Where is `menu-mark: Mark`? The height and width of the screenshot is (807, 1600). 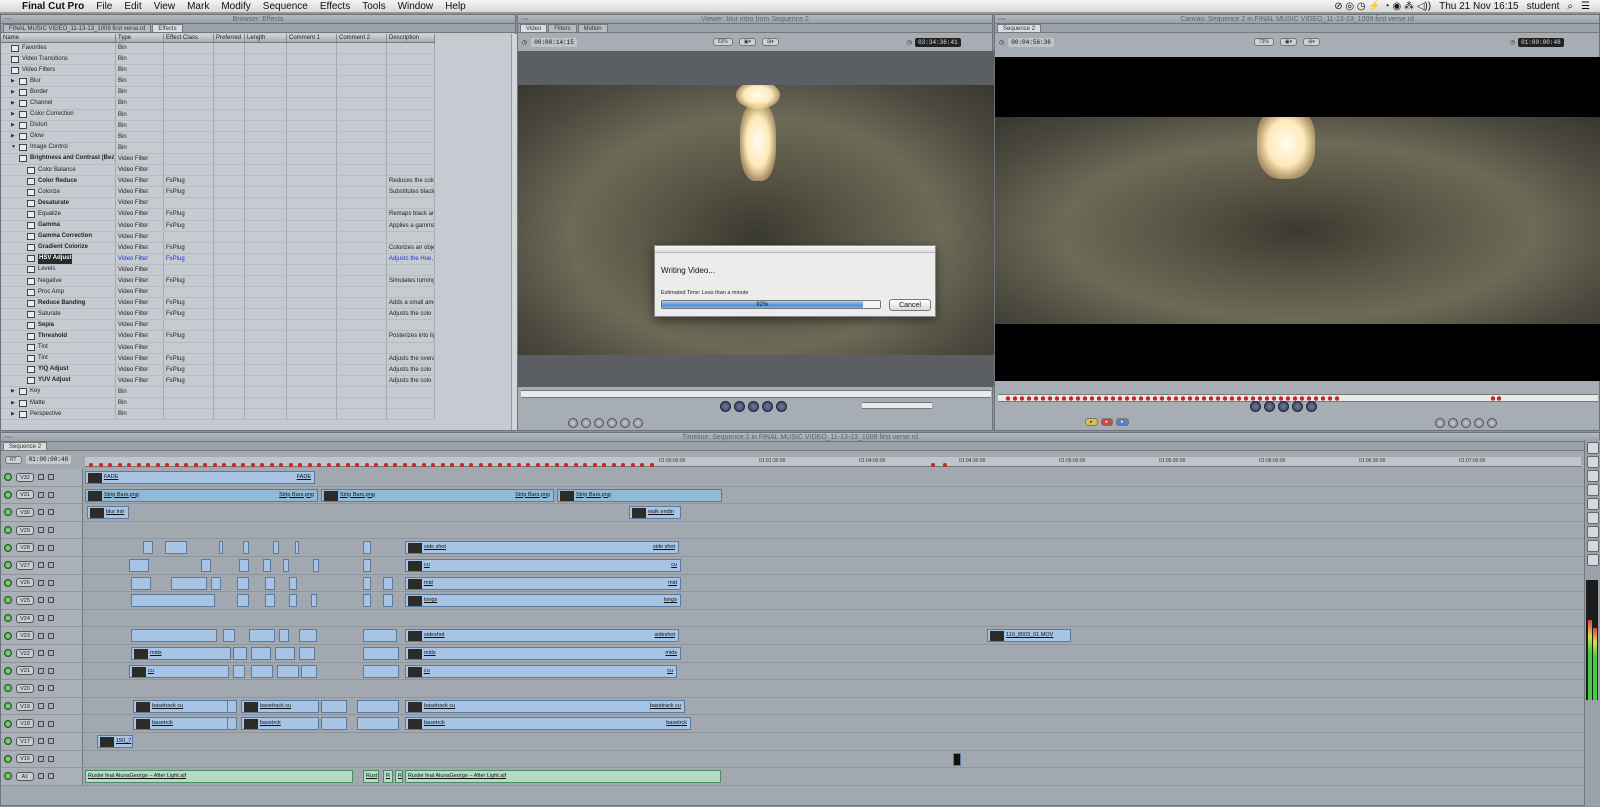
menu-mark: Mark is located at coordinates (198, 6).